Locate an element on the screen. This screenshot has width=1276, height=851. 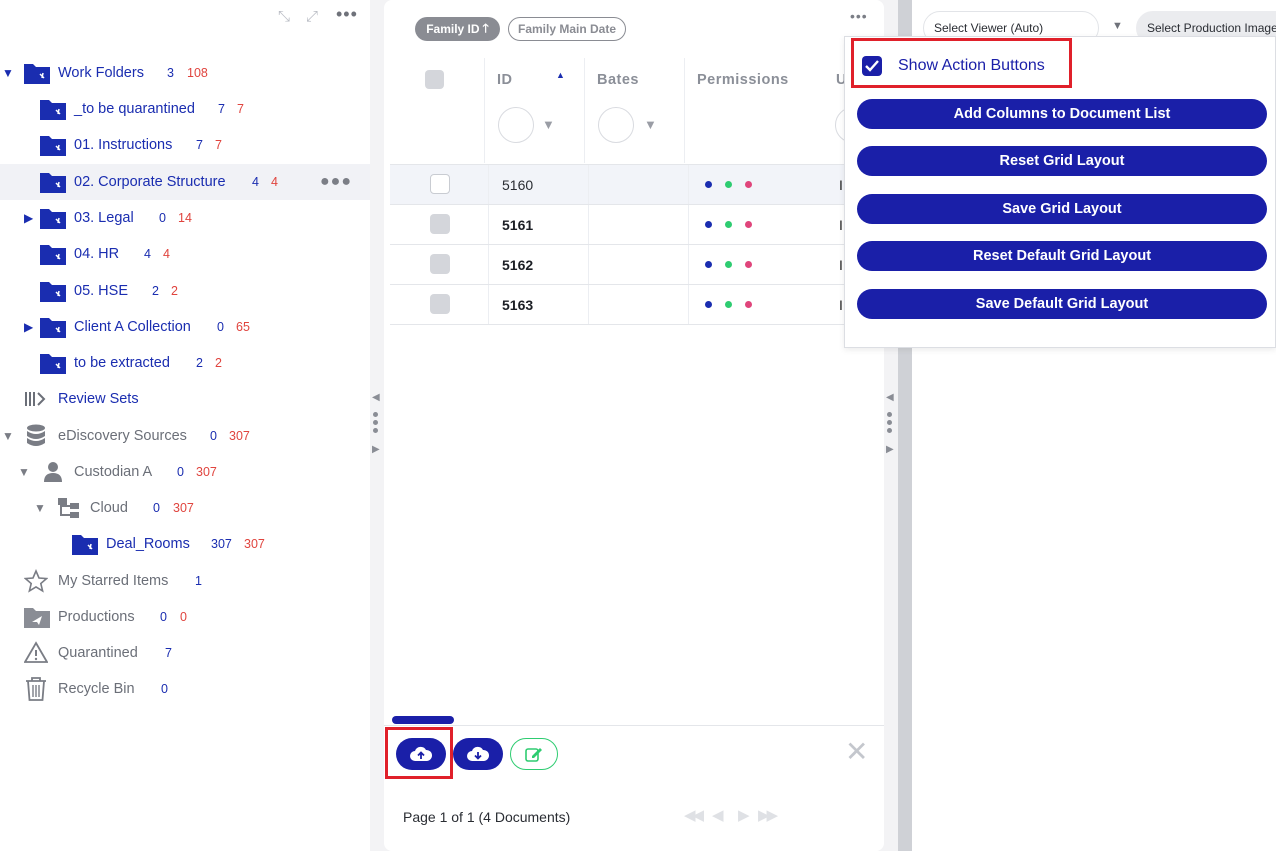
tree-item-deal-rooms: Deal_Rooms 307 307 is located at coordinates (185, 544).